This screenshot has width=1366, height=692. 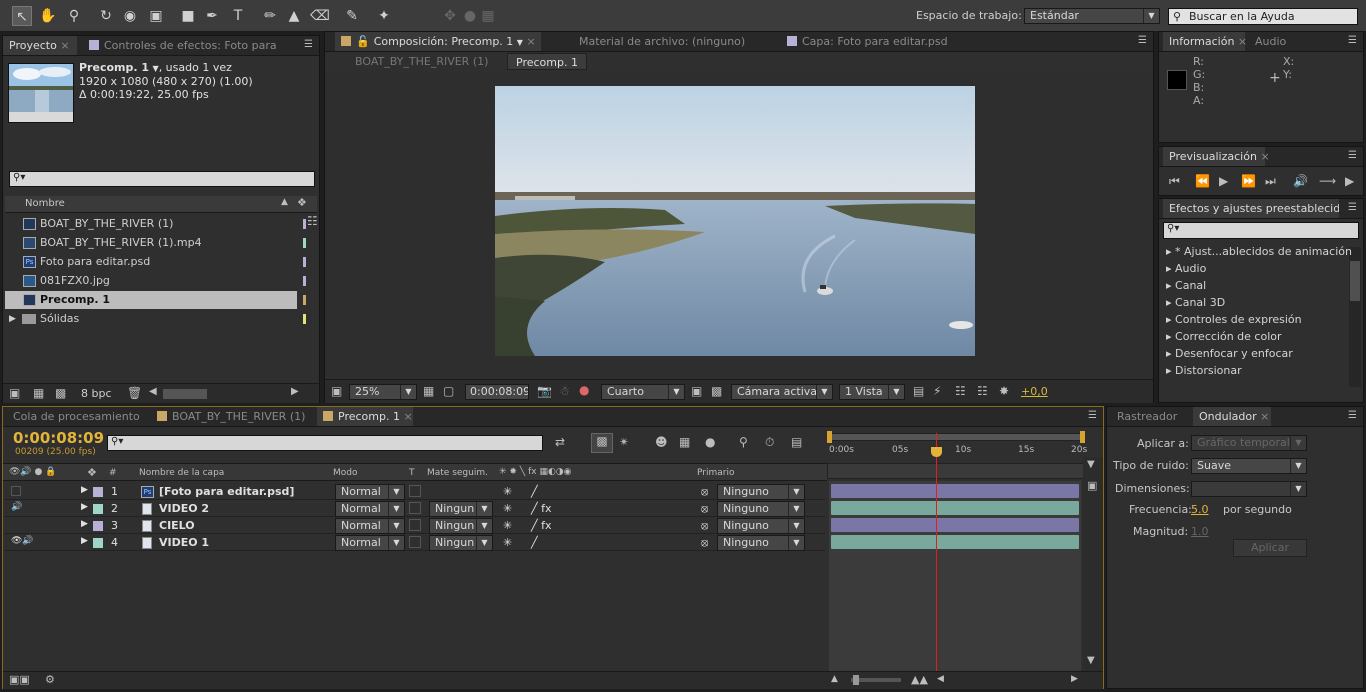 What do you see at coordinates (1091, 660) in the screenshot?
I see `scroll-down-icon: ▼` at bounding box center [1091, 660].